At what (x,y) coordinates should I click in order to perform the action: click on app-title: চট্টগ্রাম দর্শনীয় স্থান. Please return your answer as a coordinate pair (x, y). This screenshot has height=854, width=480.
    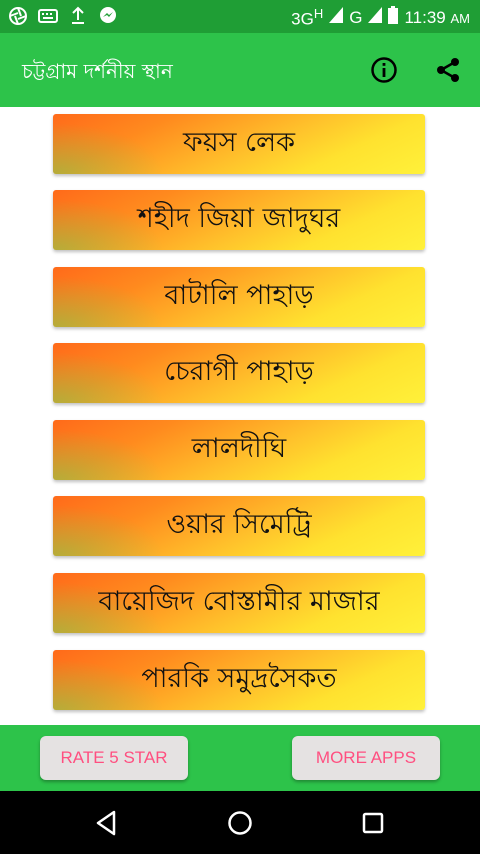
    Looking at the image, I should click on (97, 71).